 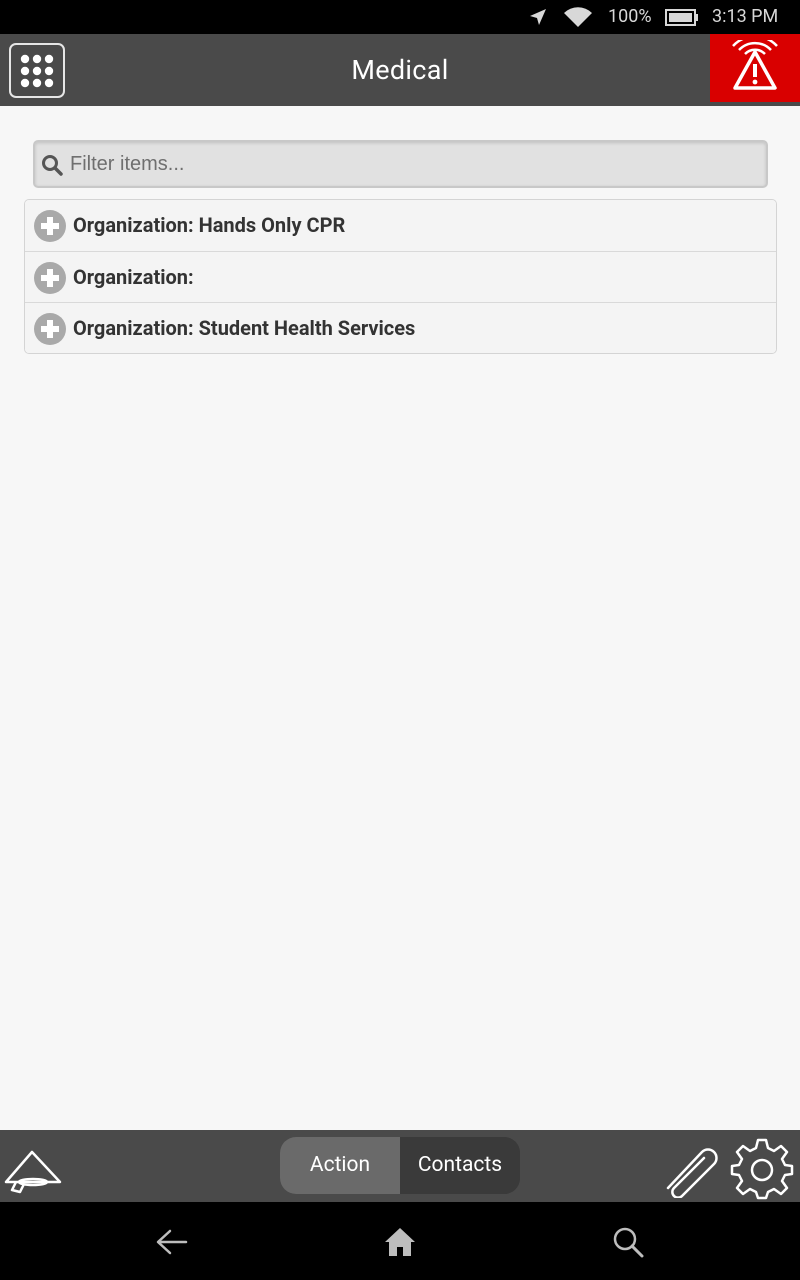 What do you see at coordinates (689, 1168) in the screenshot?
I see `paperclip-icon` at bounding box center [689, 1168].